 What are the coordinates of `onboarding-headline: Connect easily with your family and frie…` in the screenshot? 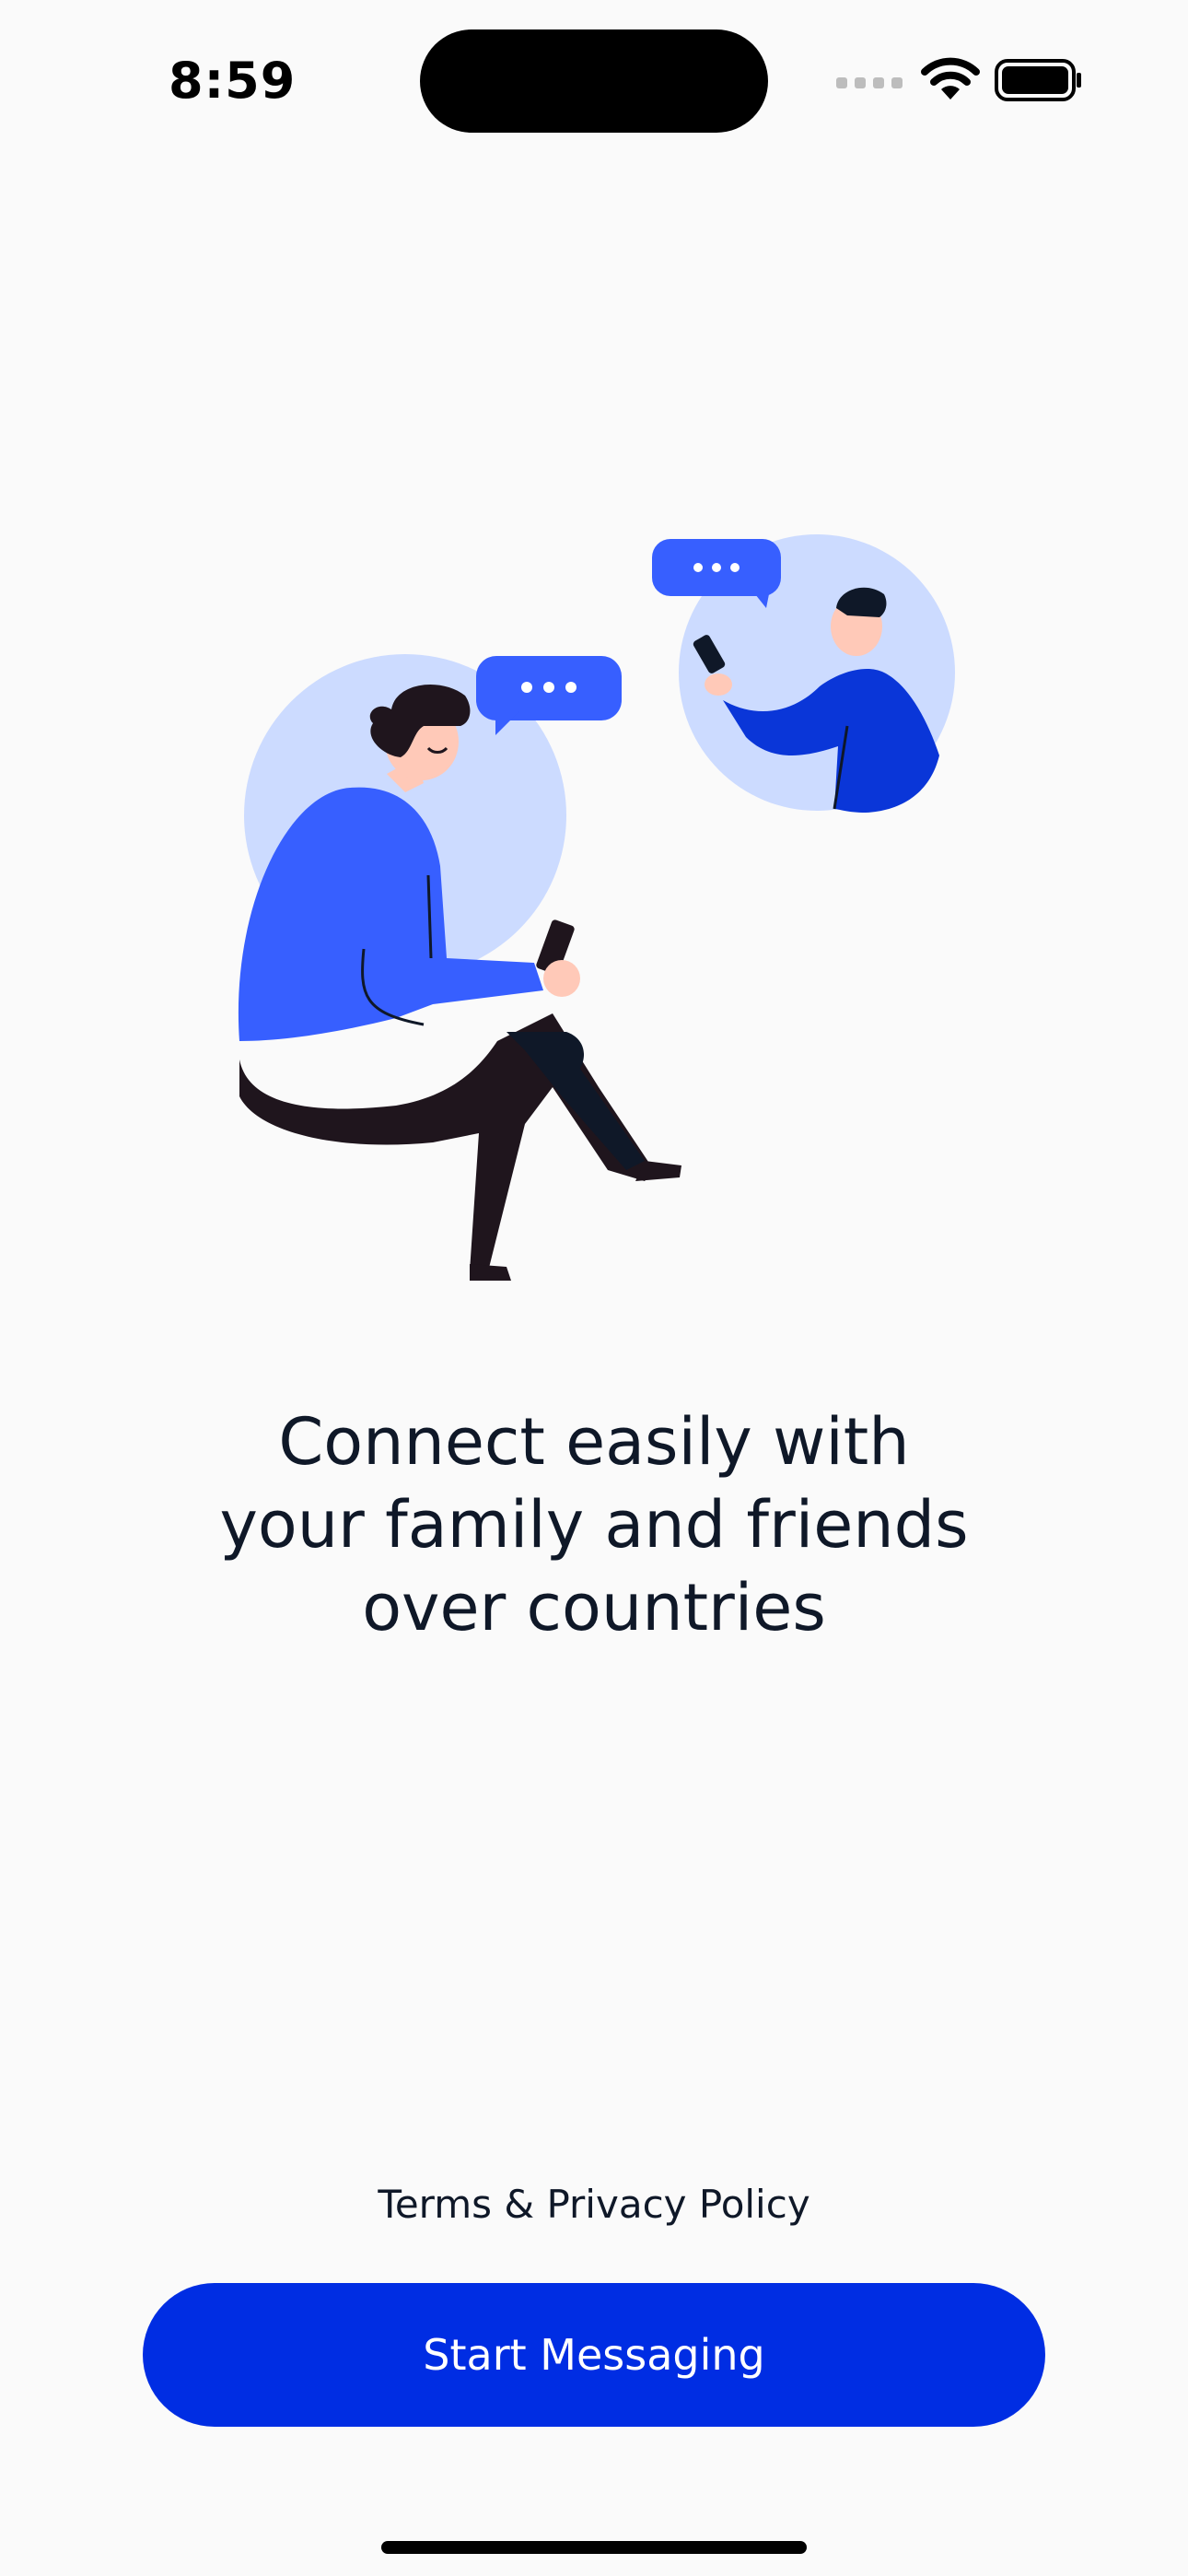 It's located at (594, 1524).